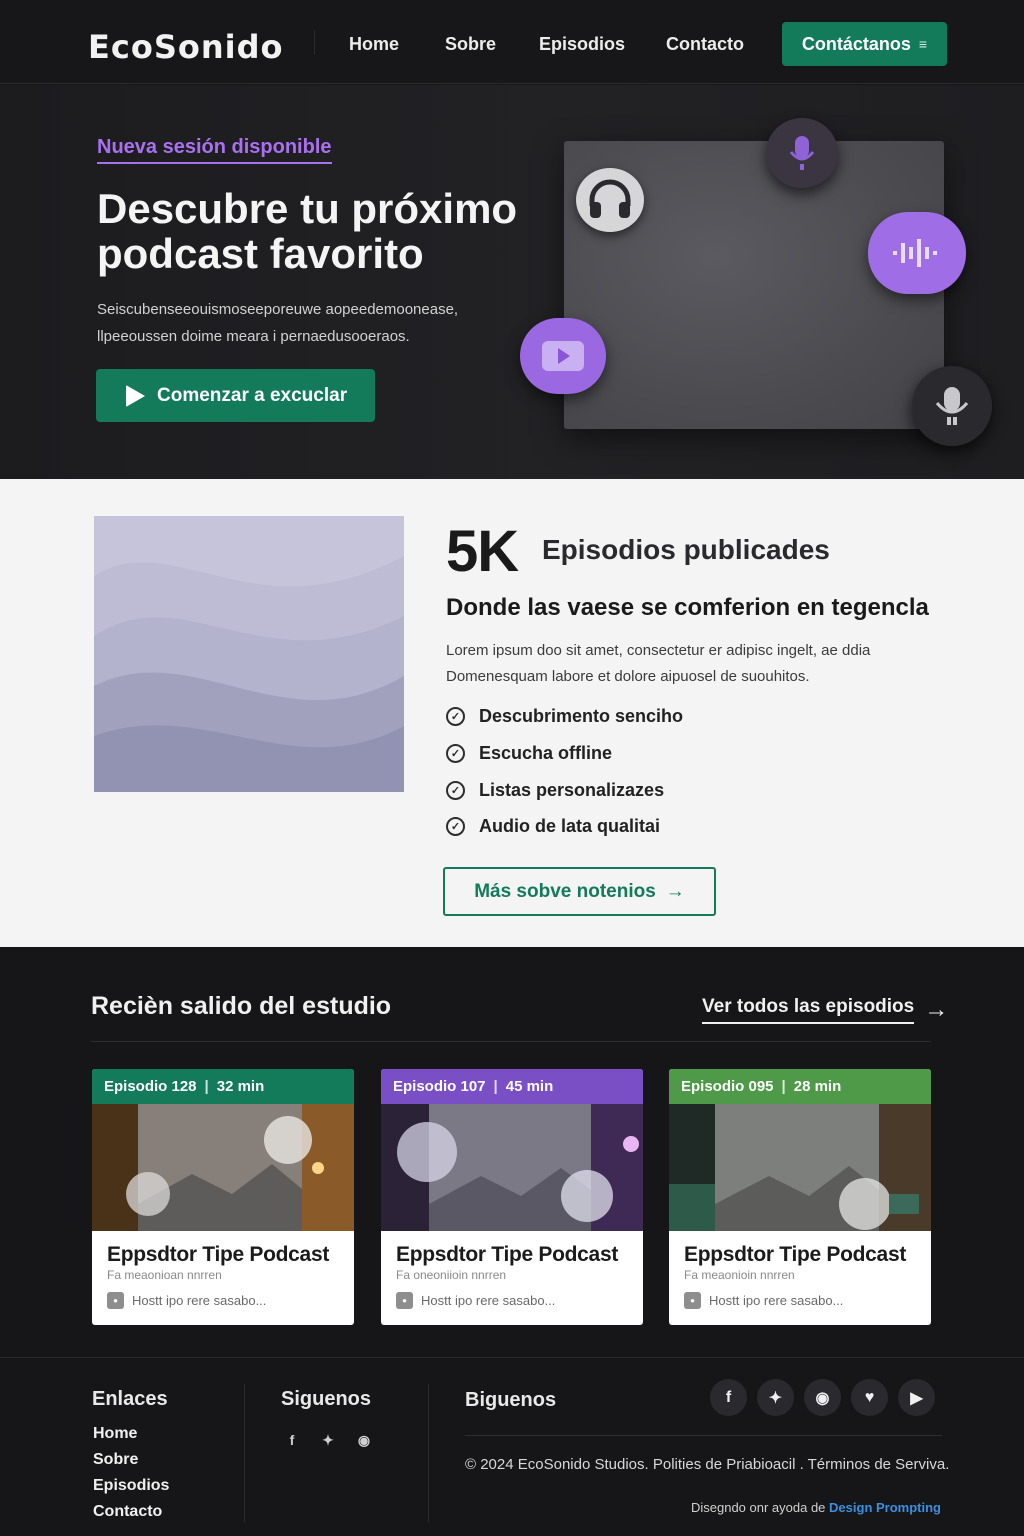 This screenshot has width=1024, height=1536. What do you see at coordinates (923, 44) in the screenshot?
I see `chart-icon: ≡` at bounding box center [923, 44].